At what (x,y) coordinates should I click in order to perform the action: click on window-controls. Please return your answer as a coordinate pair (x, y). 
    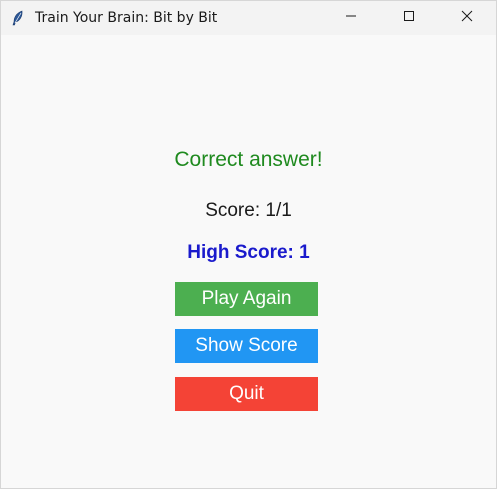
    Looking at the image, I should click on (409, 18).